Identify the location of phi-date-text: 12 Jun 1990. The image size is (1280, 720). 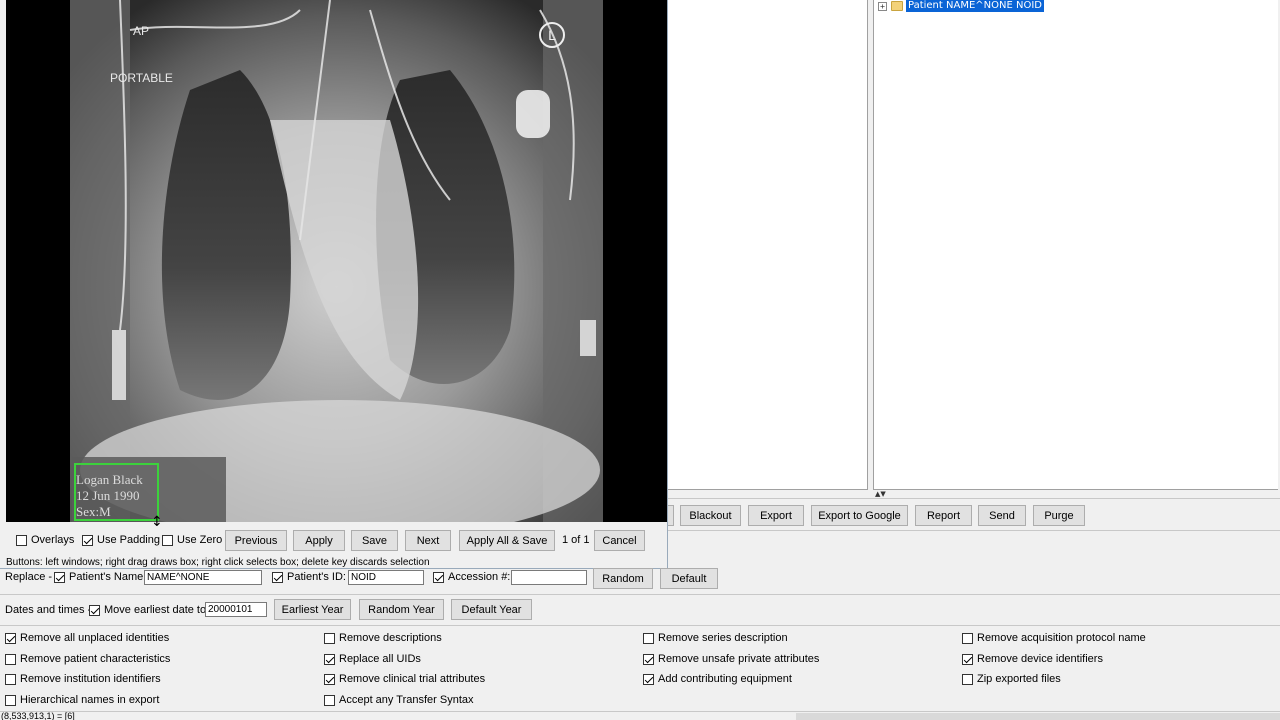
(108, 495).